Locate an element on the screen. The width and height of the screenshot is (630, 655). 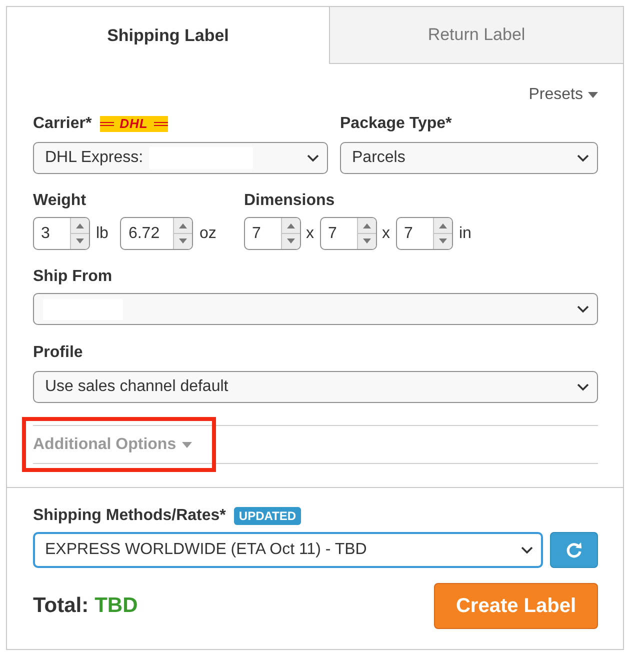
field-label: Shipping Methods/Rates* is located at coordinates (129, 516).